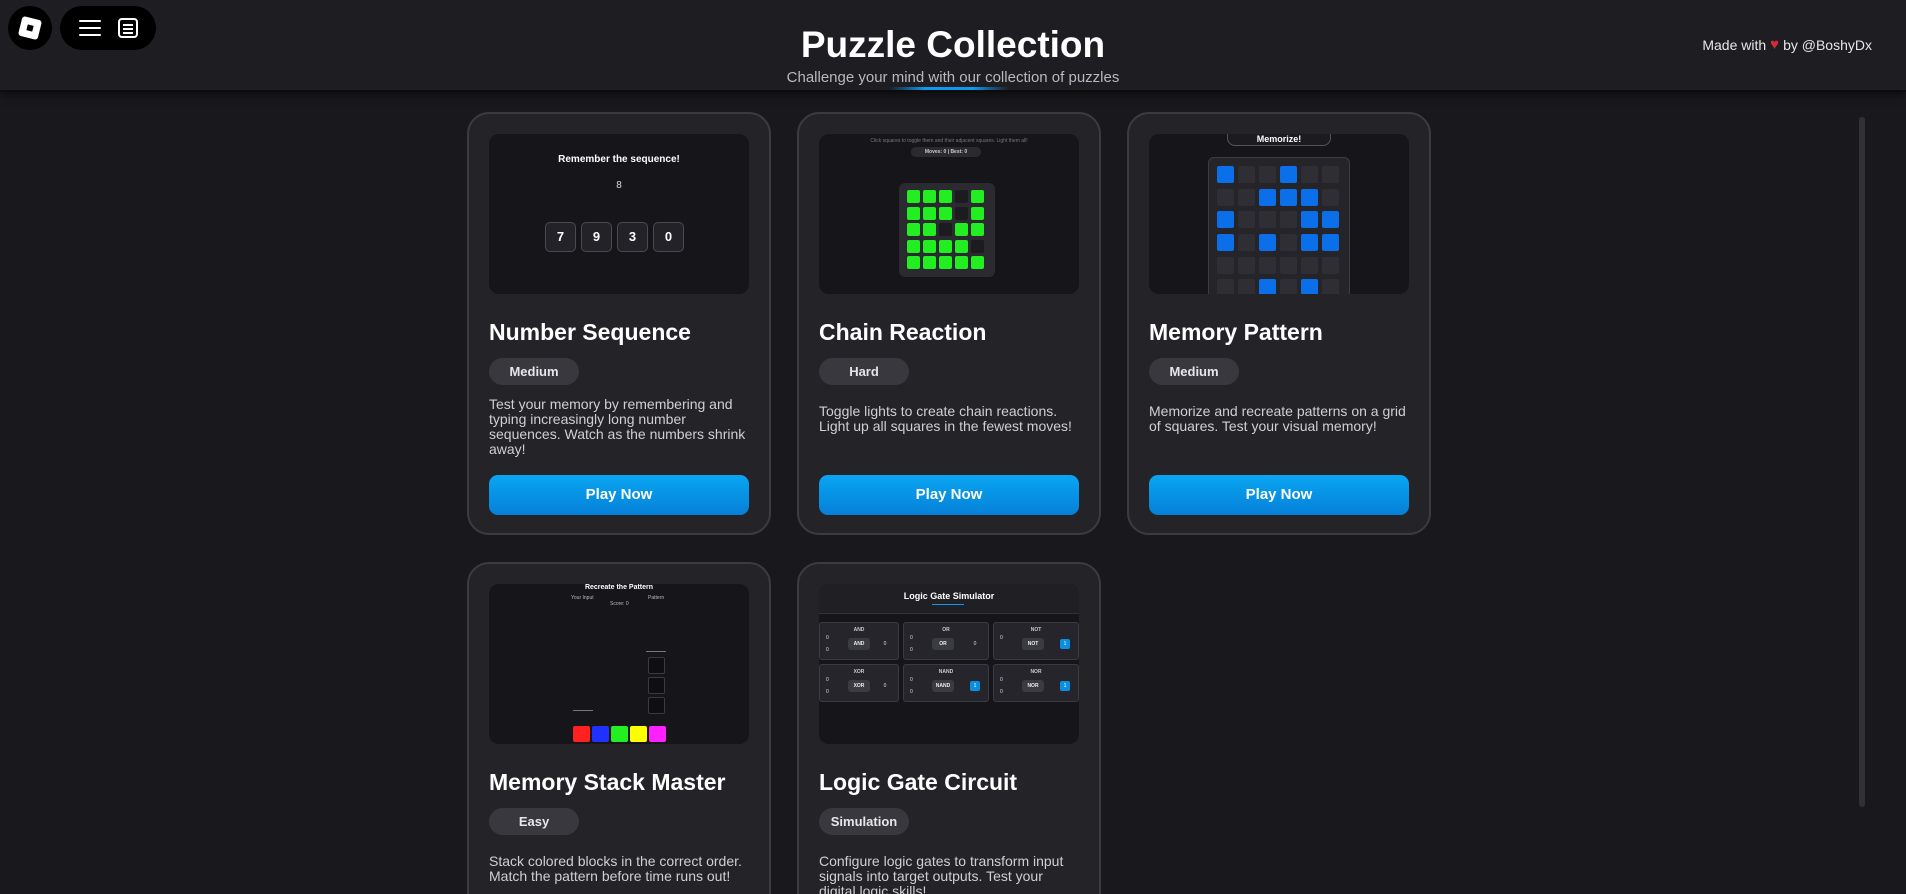 The image size is (1906, 894). Describe the element at coordinates (1279, 225) in the screenshot. I see `preview-pattern-grid` at that location.